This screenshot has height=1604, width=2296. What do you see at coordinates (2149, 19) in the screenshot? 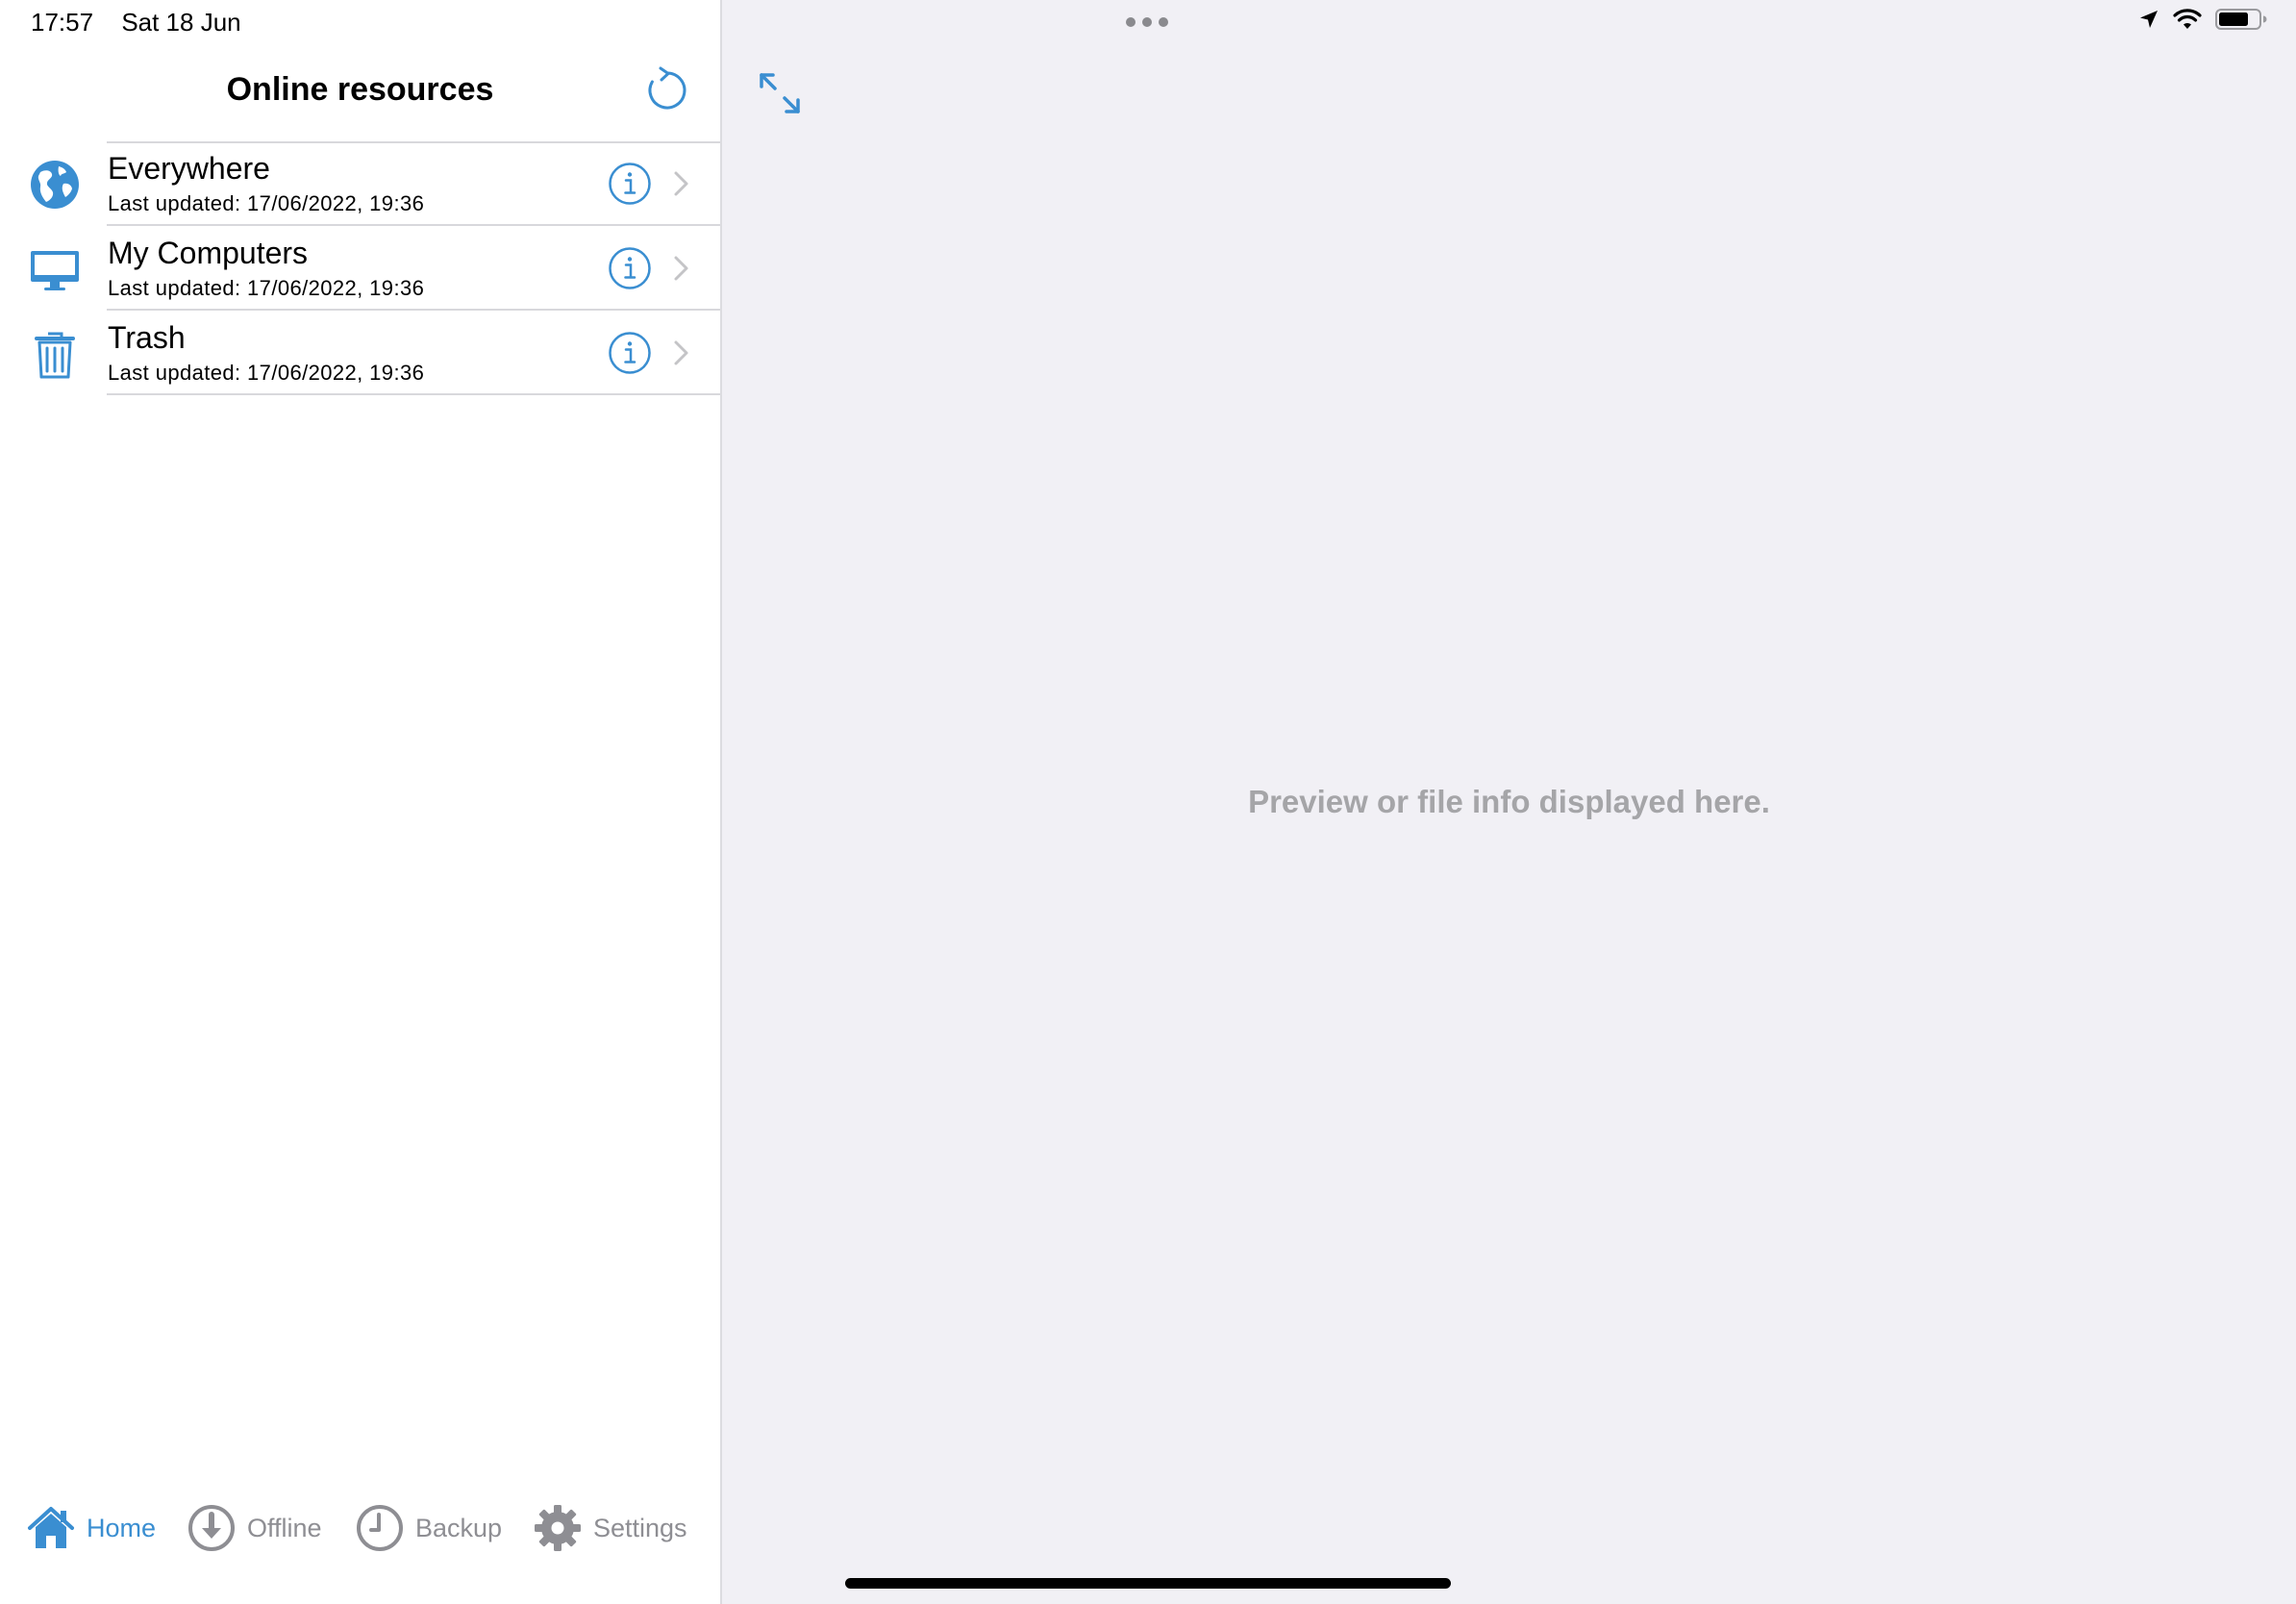
I see `location-icon` at bounding box center [2149, 19].